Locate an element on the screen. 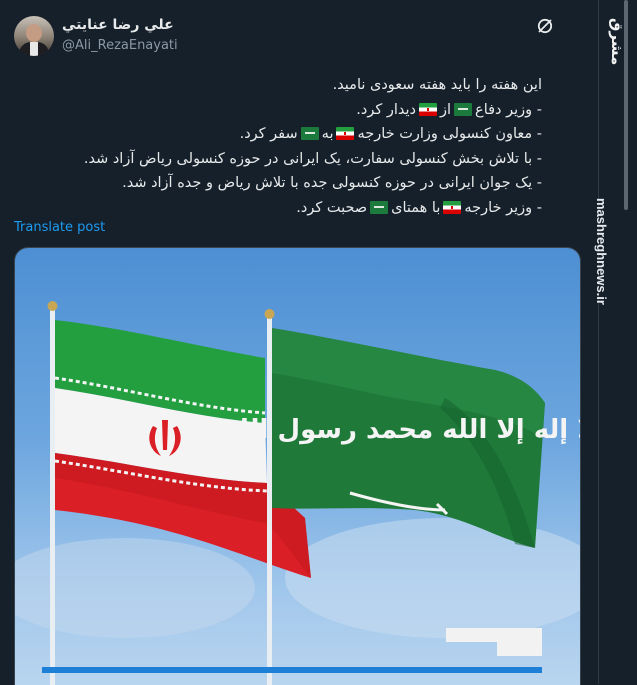  right-flag-pole is located at coordinates (269, 501).